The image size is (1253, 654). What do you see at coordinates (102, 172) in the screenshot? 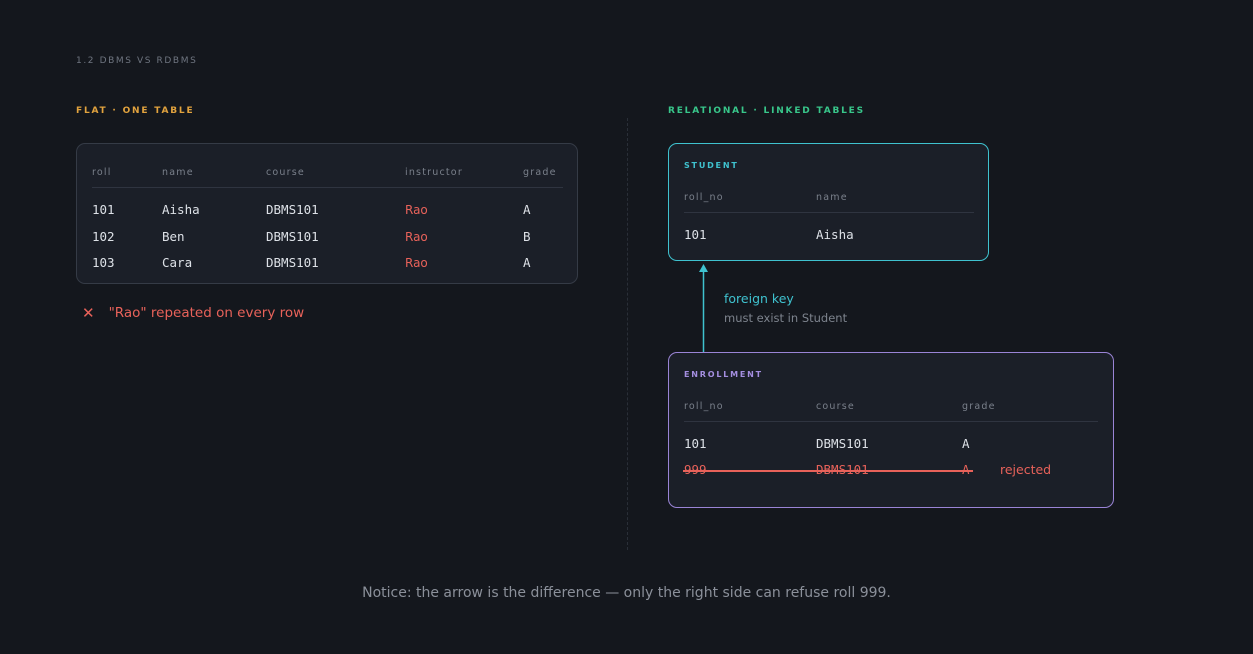
I see `flat-header-roll: roll` at bounding box center [102, 172].